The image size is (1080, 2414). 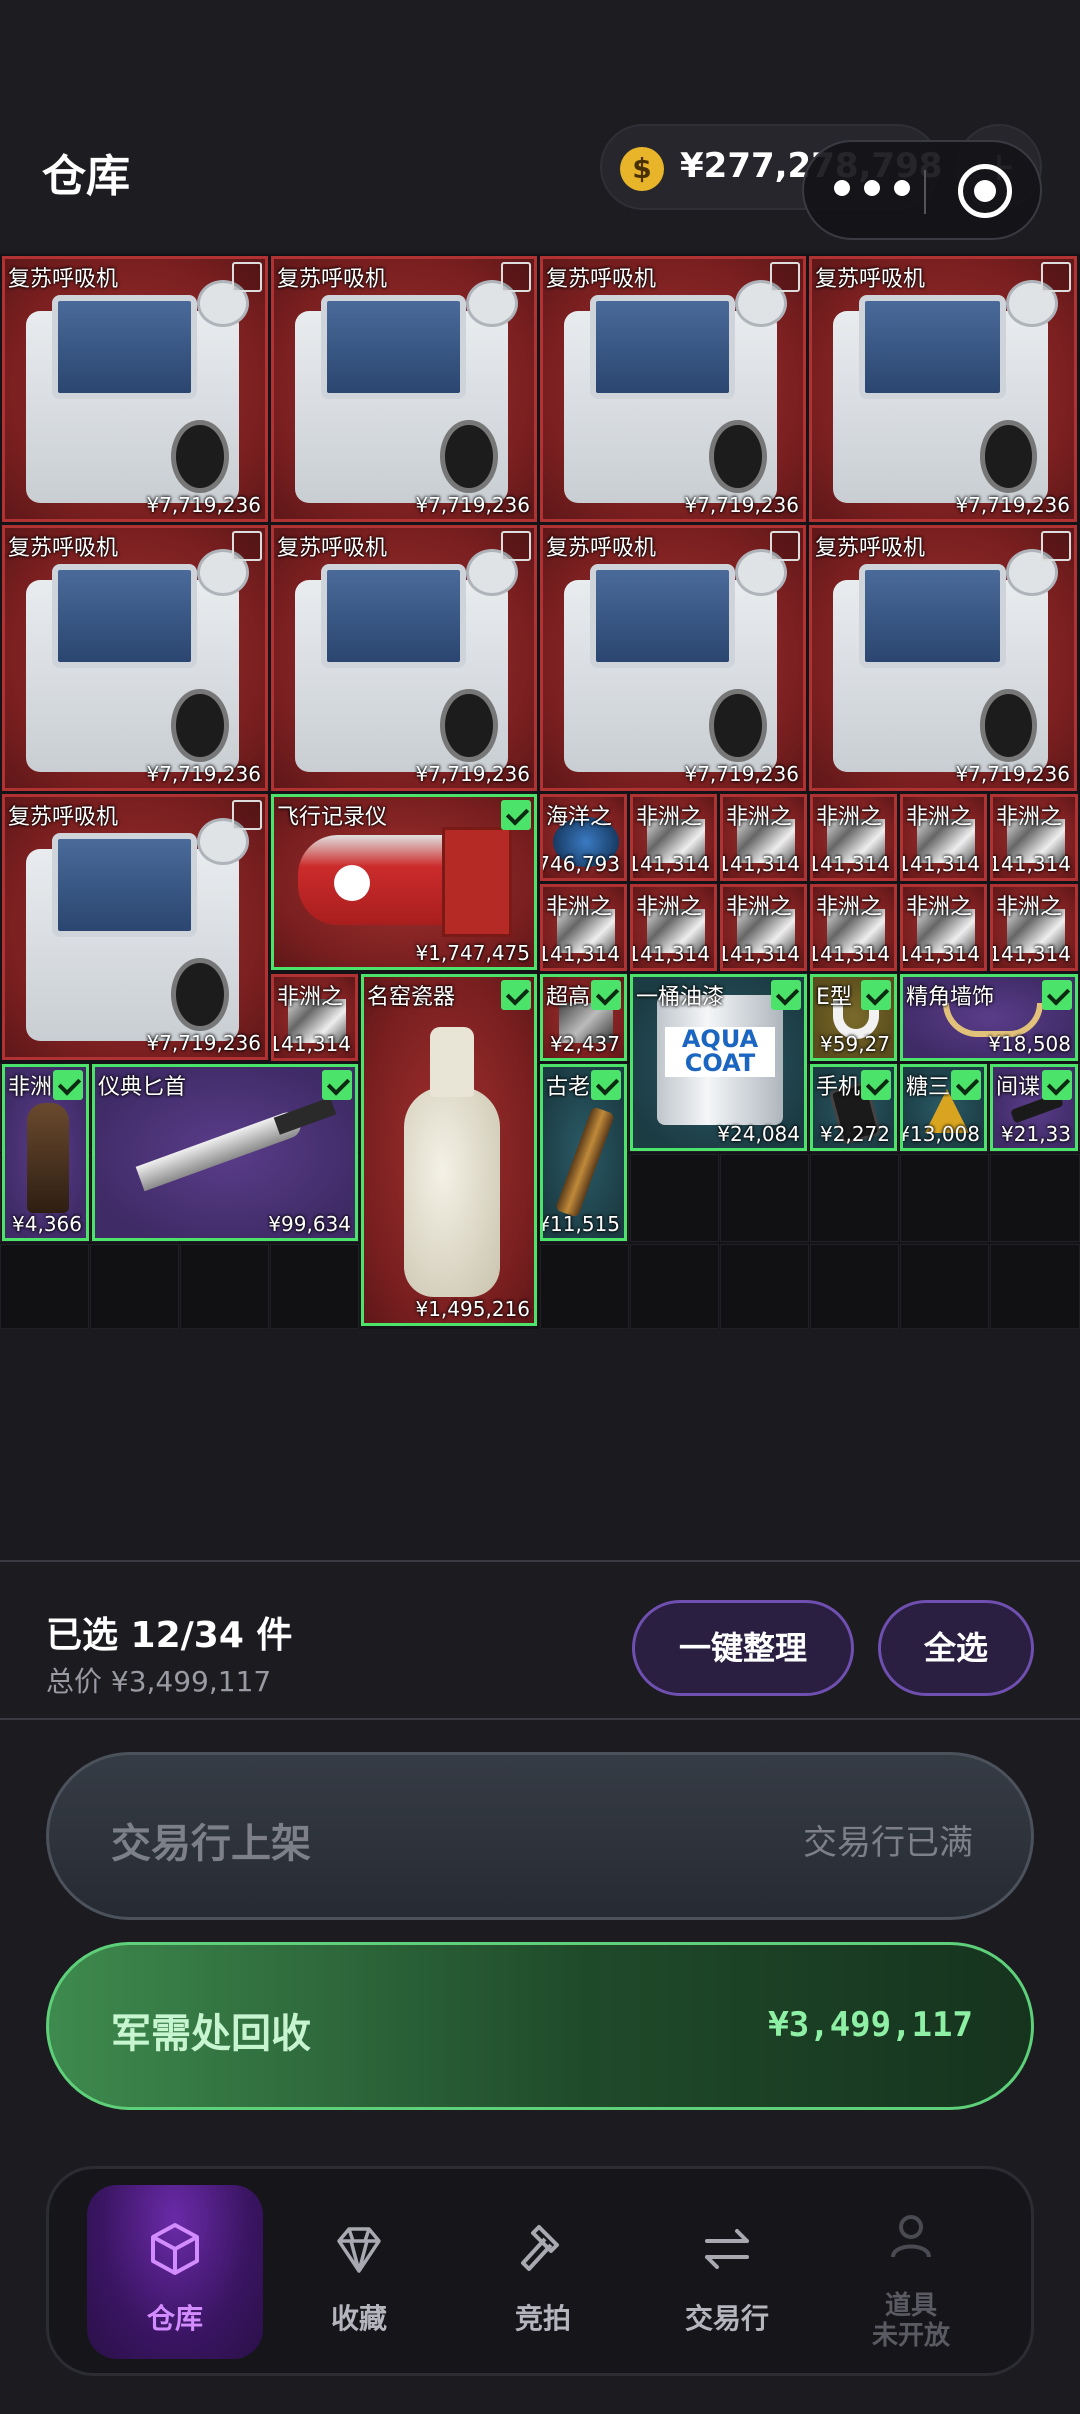 What do you see at coordinates (680, 997) in the screenshot?
I see `item-name: 一桶油漆` at bounding box center [680, 997].